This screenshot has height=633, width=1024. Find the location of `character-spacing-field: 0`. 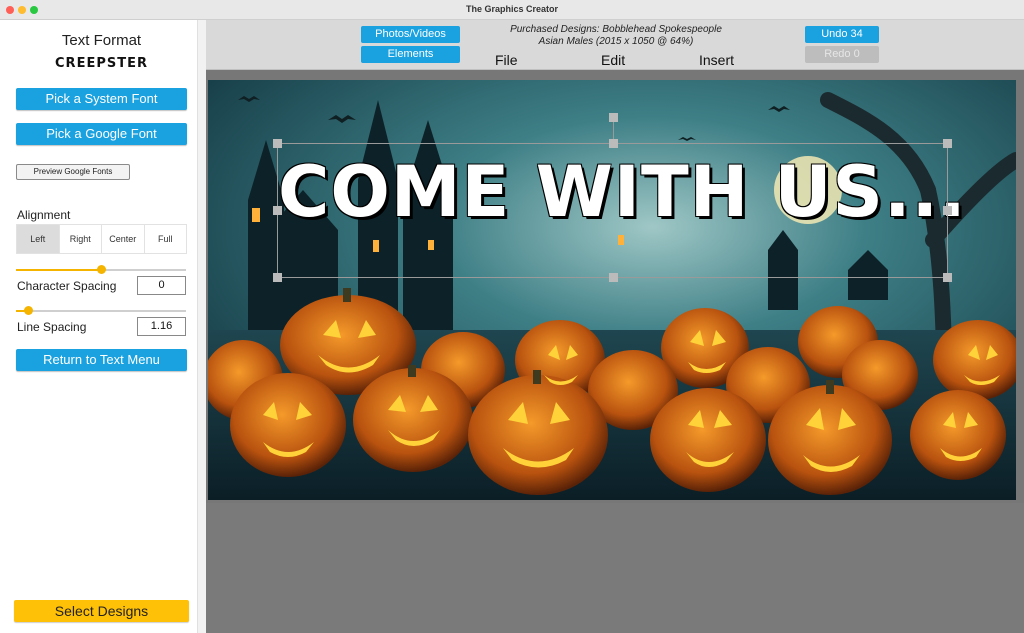

character-spacing-field: 0 is located at coordinates (161, 285).